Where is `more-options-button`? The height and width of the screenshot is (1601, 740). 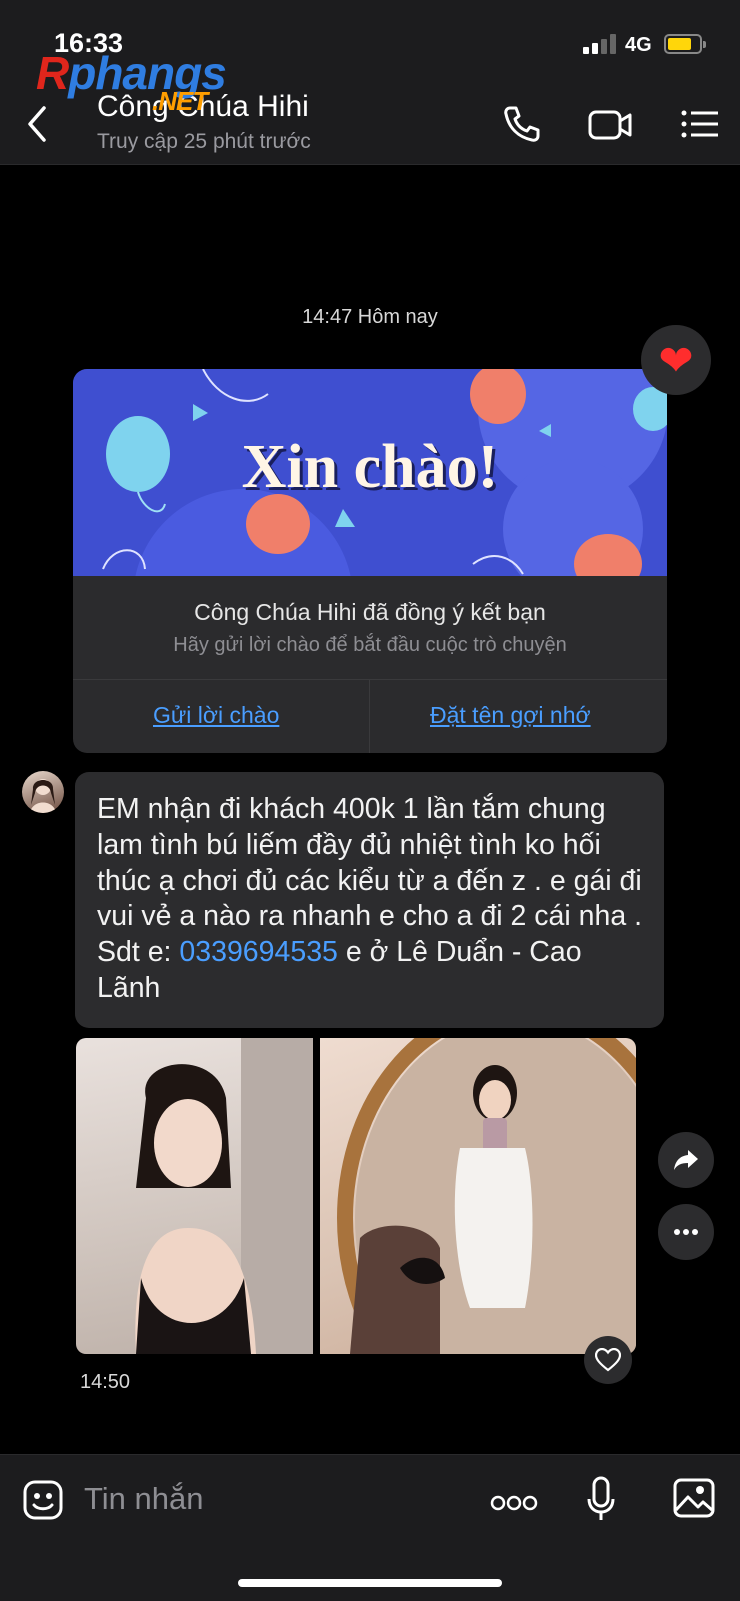 more-options-button is located at coordinates (686, 1232).